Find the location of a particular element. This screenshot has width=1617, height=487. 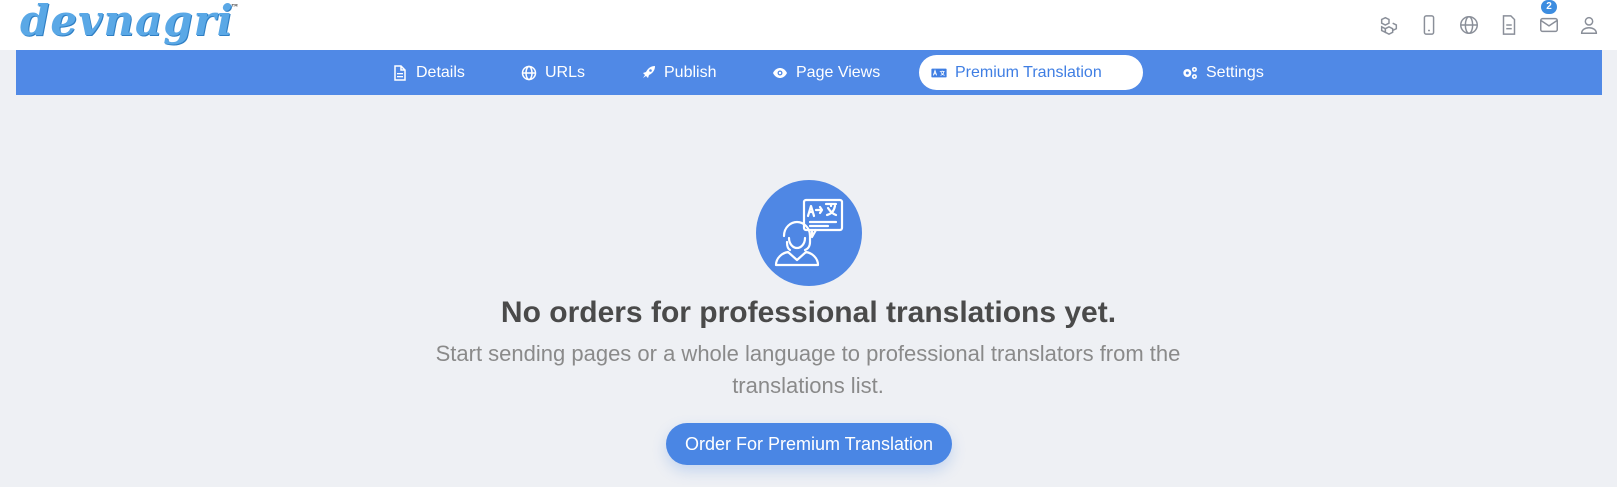

tab-label: Settings is located at coordinates (1235, 72).